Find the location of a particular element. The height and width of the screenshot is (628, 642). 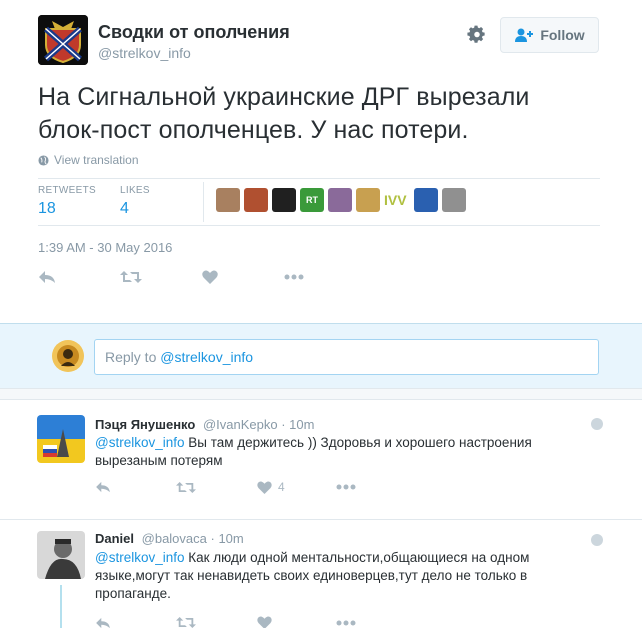

reply-actions is located at coordinates (225, 622).